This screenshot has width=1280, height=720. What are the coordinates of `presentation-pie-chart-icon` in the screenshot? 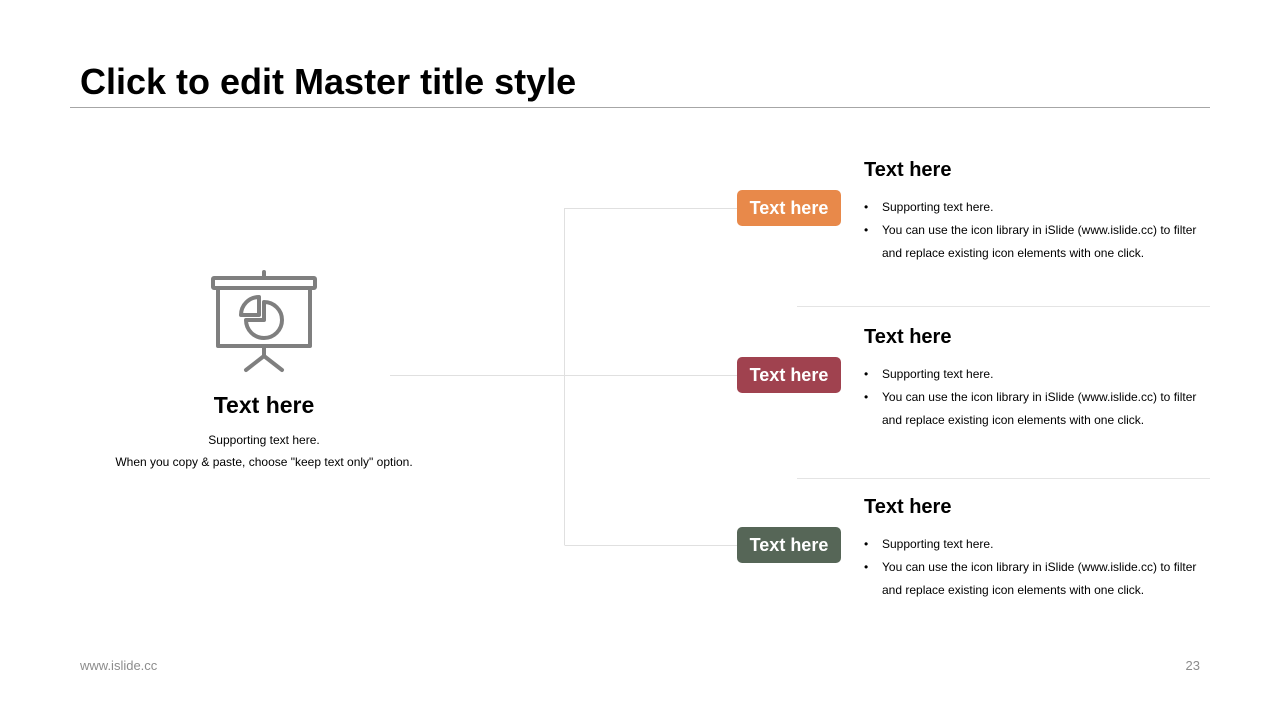 It's located at (264, 322).